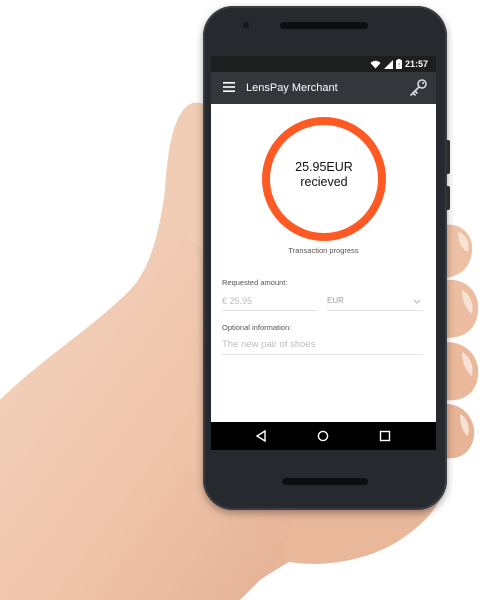  I want to click on transaction-amount: 25.95EUR, so click(324, 167).